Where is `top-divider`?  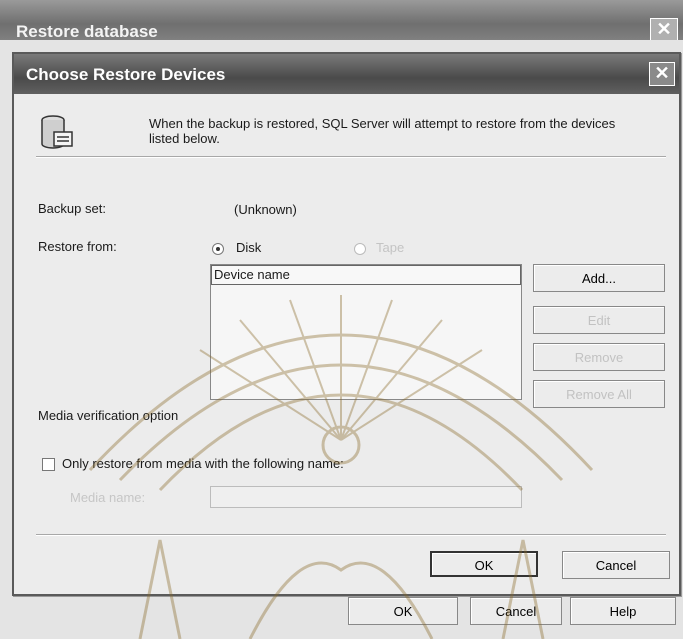 top-divider is located at coordinates (351, 157).